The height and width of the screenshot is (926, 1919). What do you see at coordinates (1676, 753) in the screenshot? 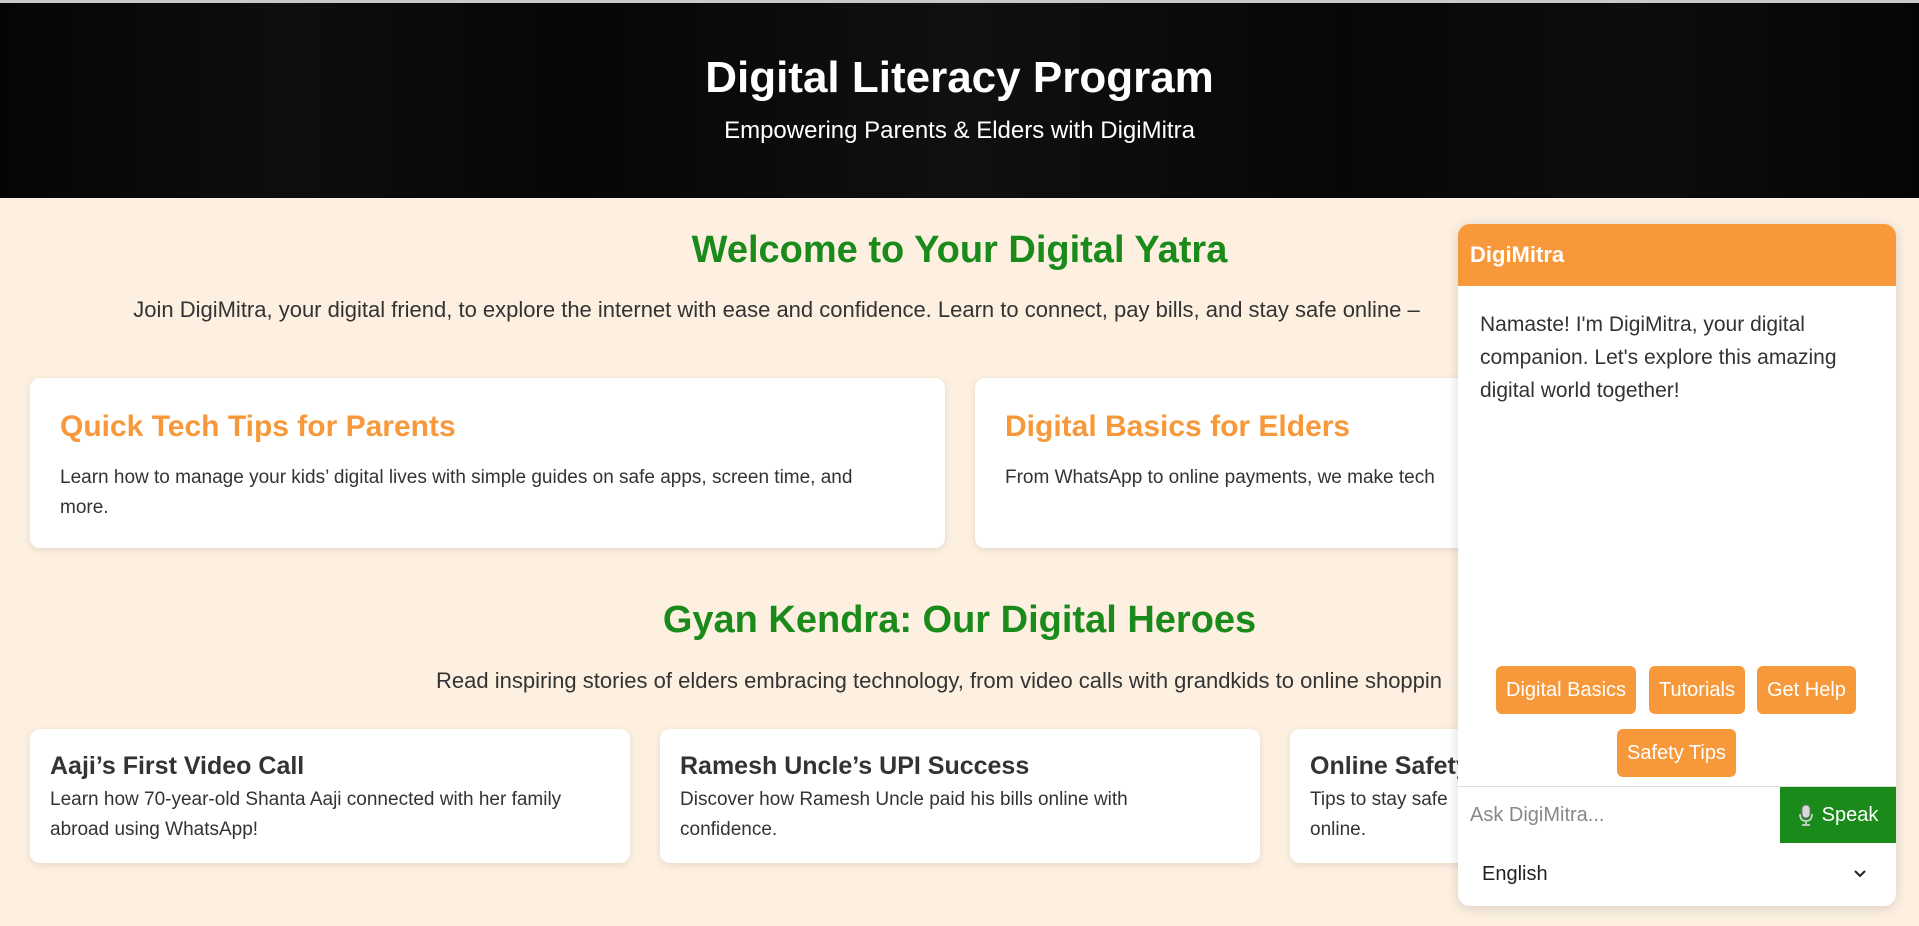
I see `quick-reply-safety-tips: Safety Tips` at bounding box center [1676, 753].